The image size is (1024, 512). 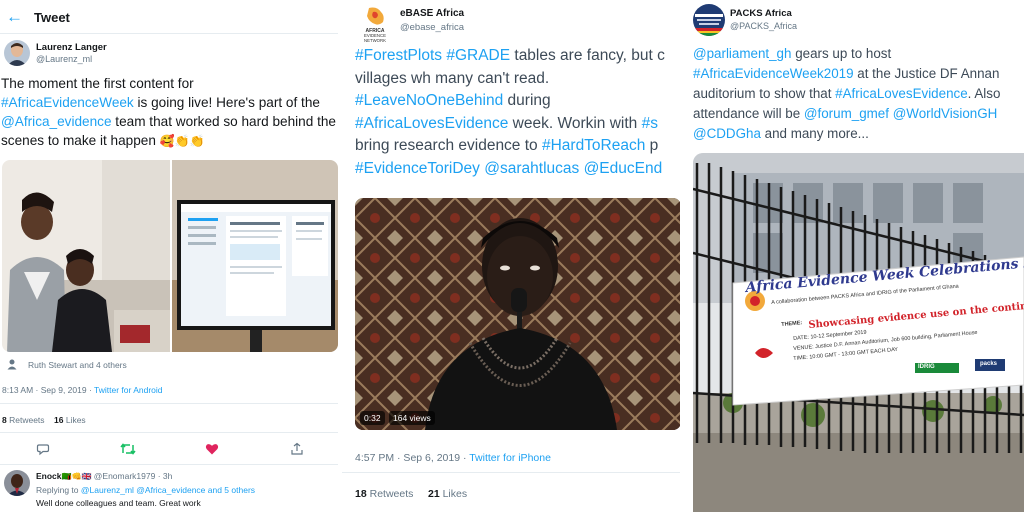 What do you see at coordinates (56, 121) in the screenshot?
I see `mention-link: @Africa_evidence` at bounding box center [56, 121].